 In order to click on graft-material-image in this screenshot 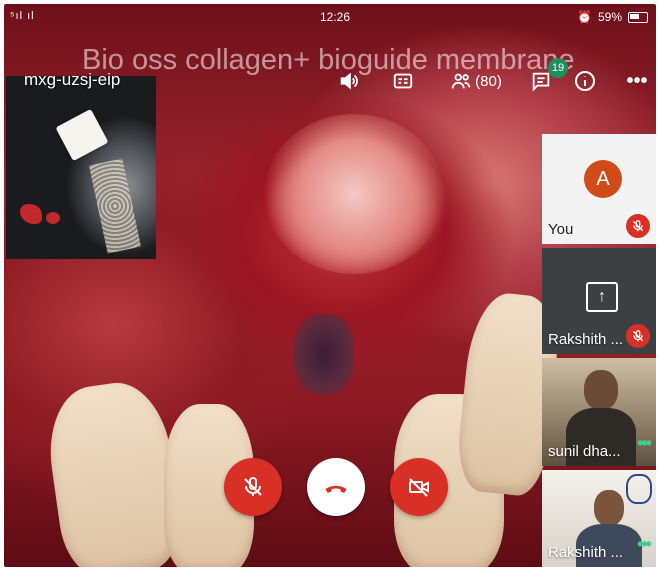, I will do `click(115, 206)`.